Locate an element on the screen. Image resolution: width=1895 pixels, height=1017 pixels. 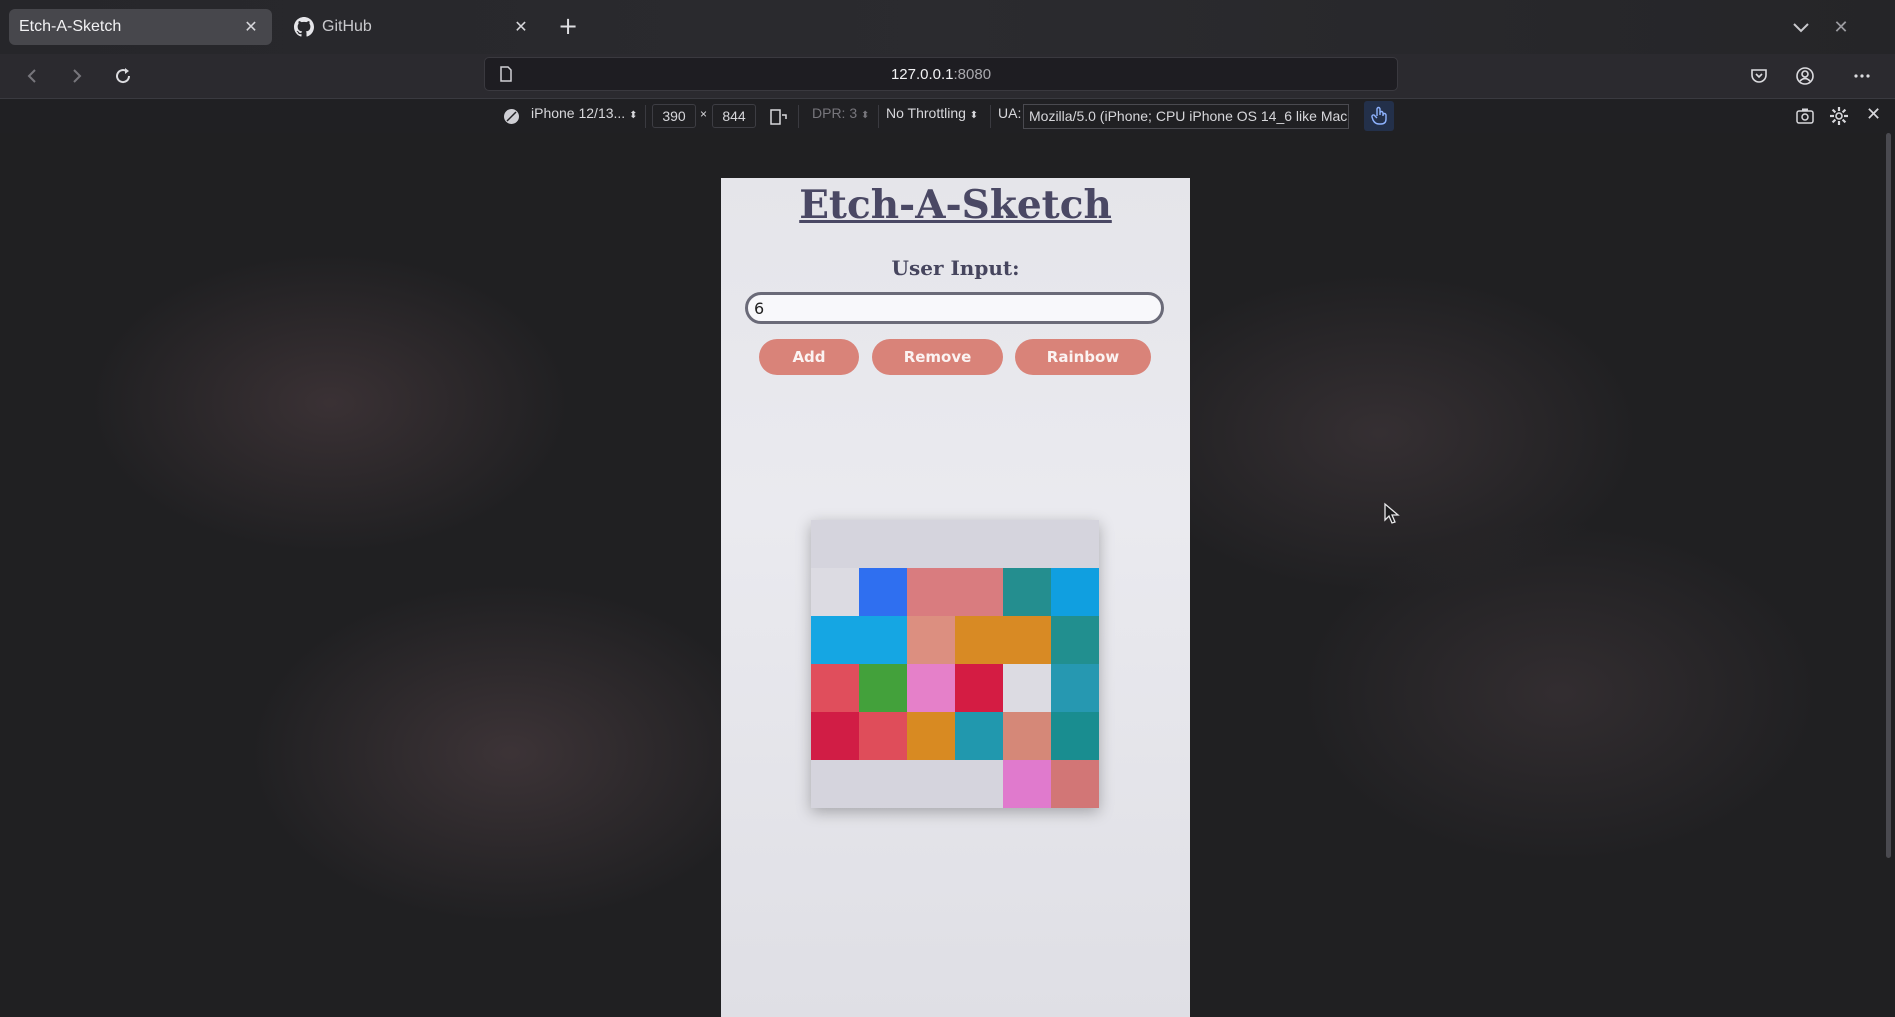
tab-strip: Etch-A-Sketch ✕ GitHub ✕ + ✕ is located at coordinates (947, 27).